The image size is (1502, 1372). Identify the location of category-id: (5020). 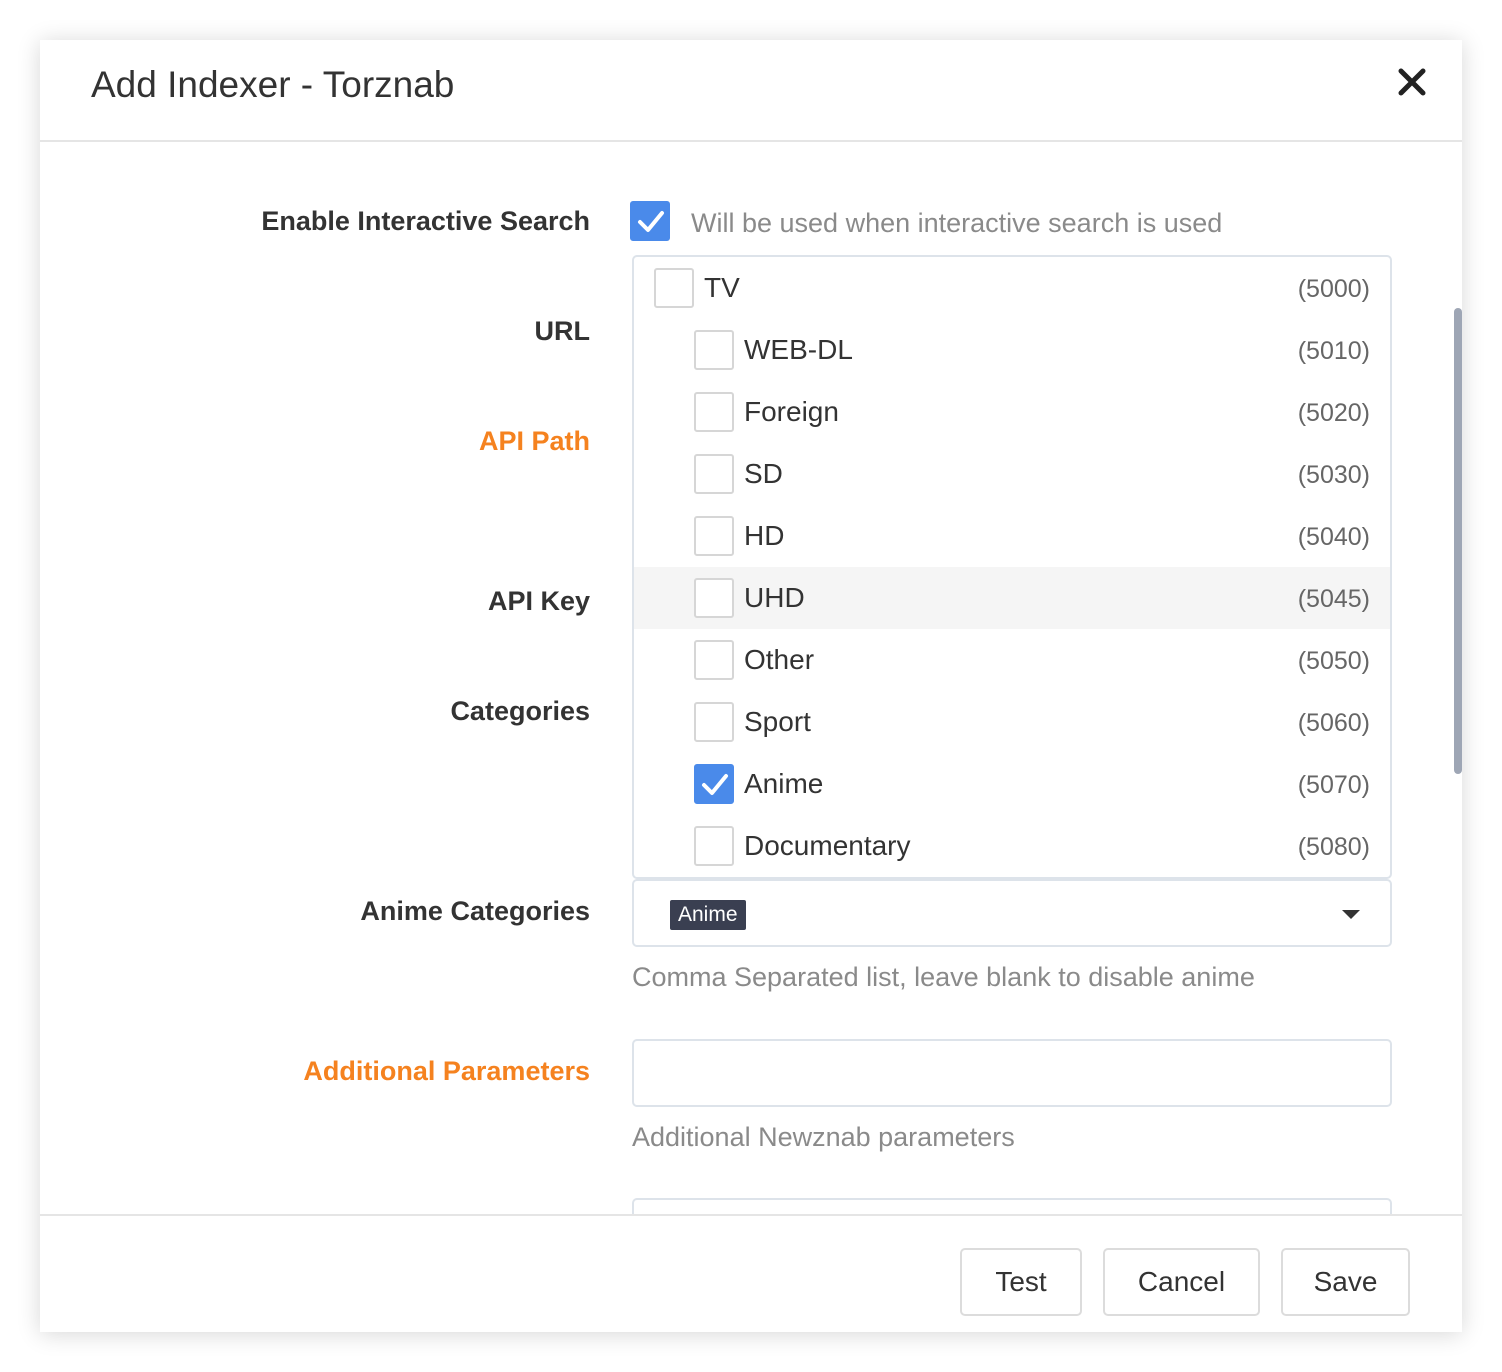
(1333, 413).